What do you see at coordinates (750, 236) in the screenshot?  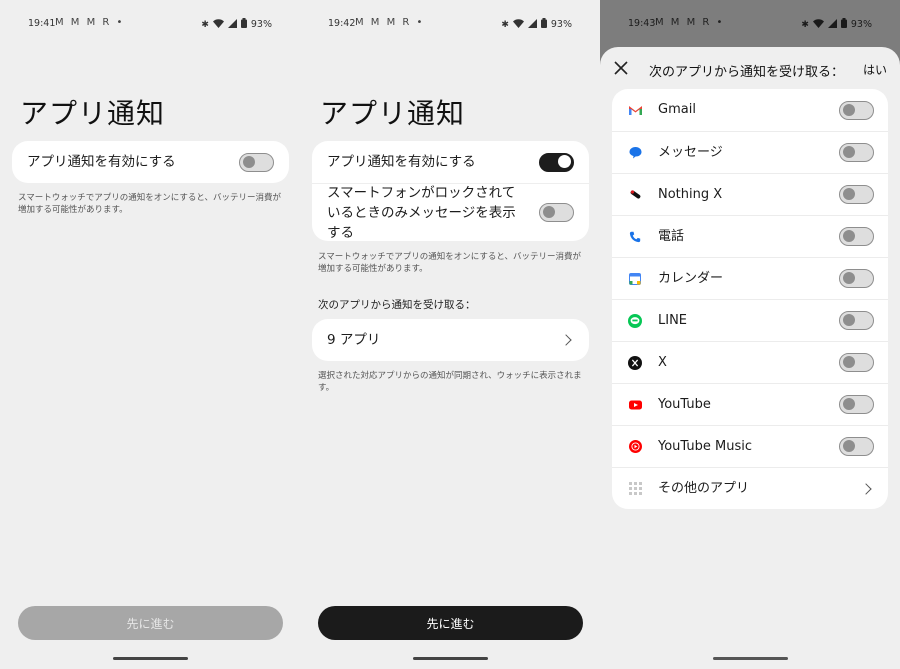 I see `app-row-phone: 電話` at bounding box center [750, 236].